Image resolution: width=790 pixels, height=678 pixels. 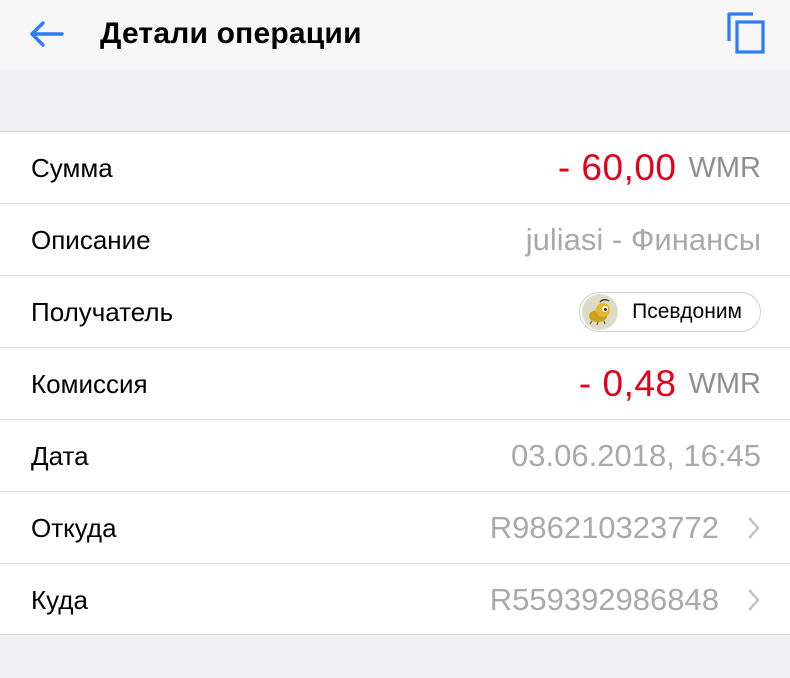 I want to click on to-purse-row: Куда R559392986848, so click(x=395, y=600).